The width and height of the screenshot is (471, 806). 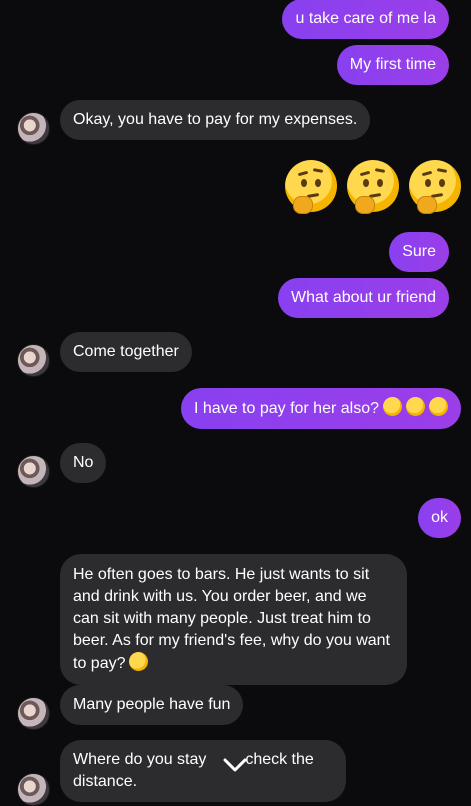 I want to click on outgoing-message: Sure, so click(x=419, y=252).